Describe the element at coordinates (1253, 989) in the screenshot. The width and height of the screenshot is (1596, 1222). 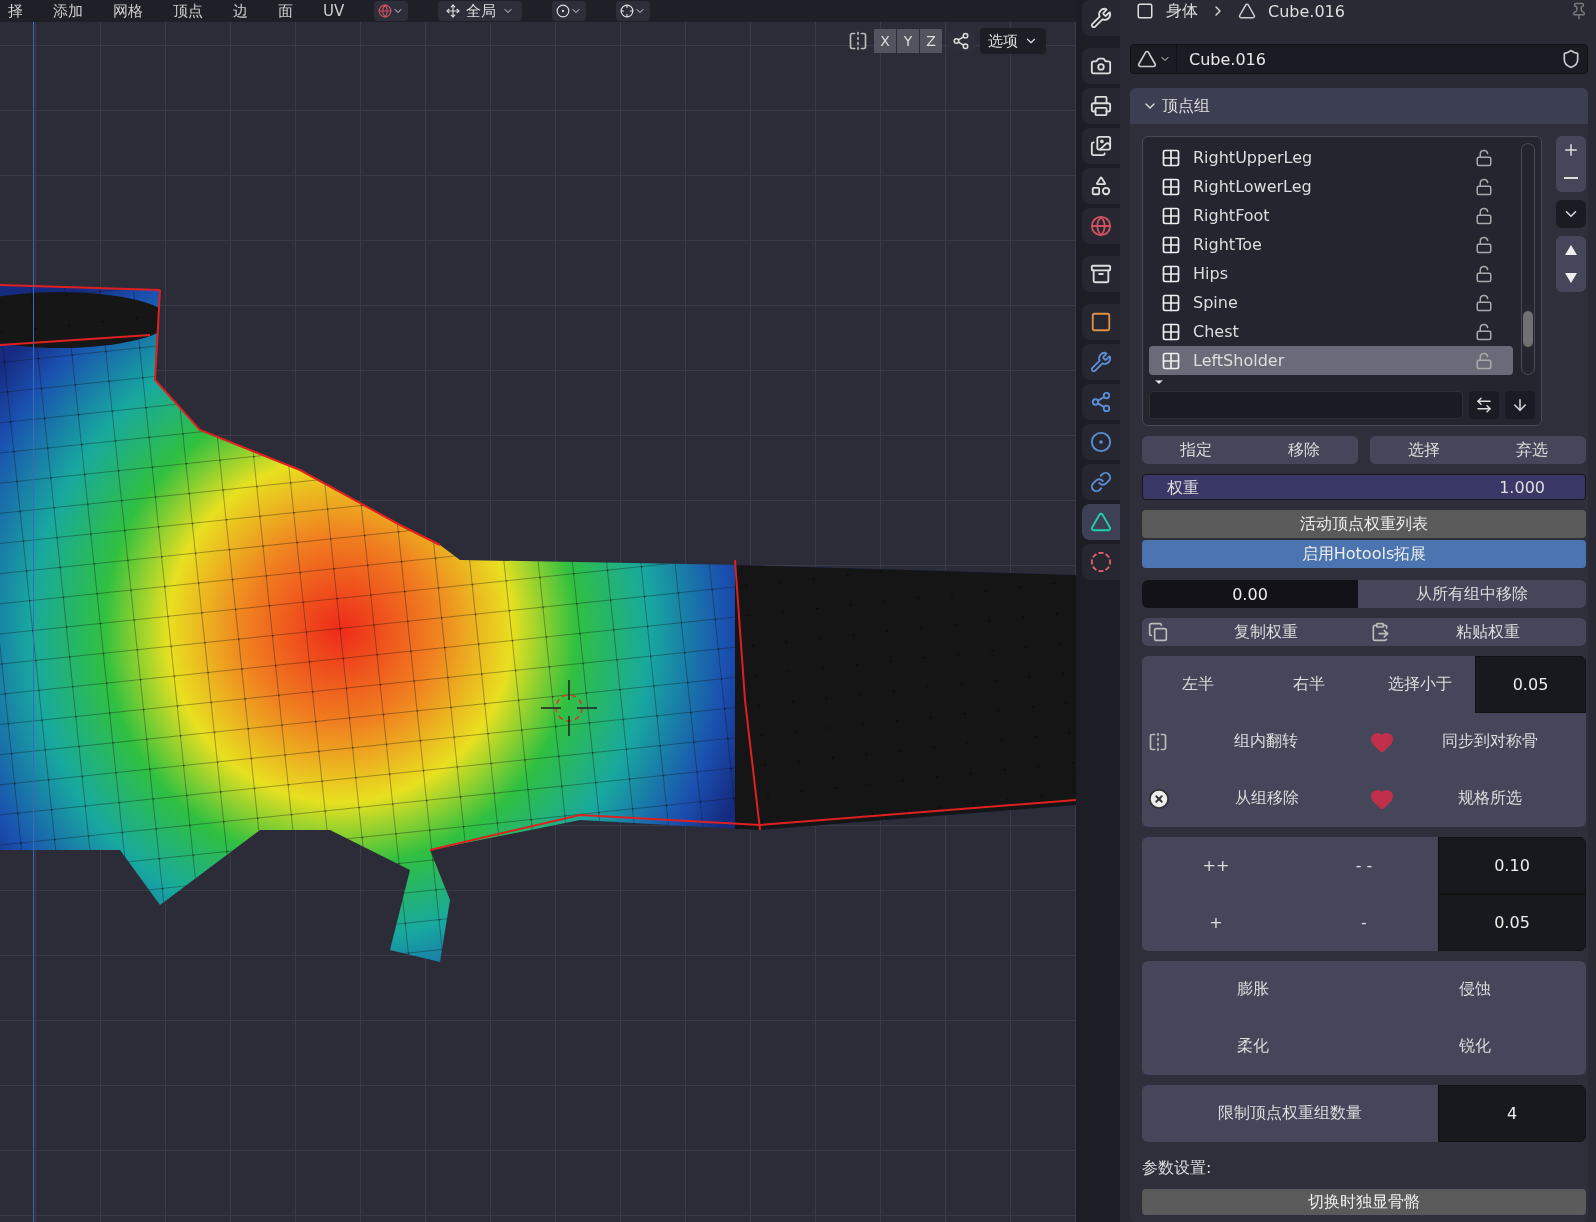
I see `smooth-button: 膨胀` at that location.